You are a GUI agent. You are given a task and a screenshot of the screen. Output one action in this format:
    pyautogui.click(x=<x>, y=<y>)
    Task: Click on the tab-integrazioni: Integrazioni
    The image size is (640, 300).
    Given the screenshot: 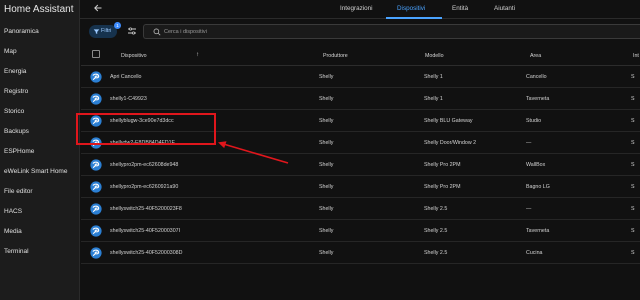 What is the action you would take?
    pyautogui.click(x=356, y=8)
    